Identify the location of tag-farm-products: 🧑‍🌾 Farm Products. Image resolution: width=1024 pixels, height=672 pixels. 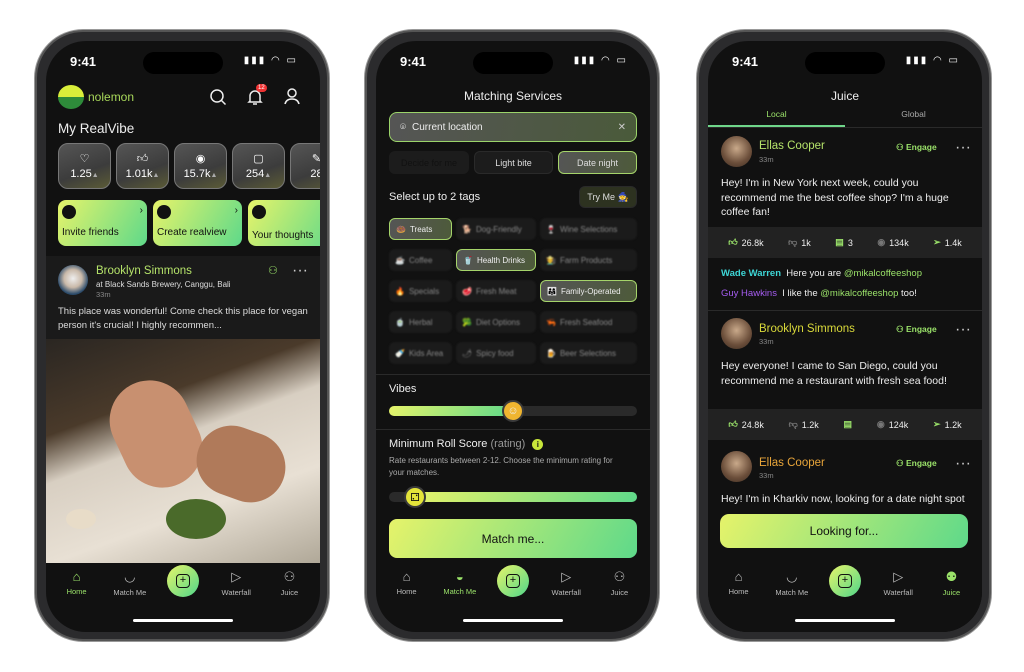
(588, 260).